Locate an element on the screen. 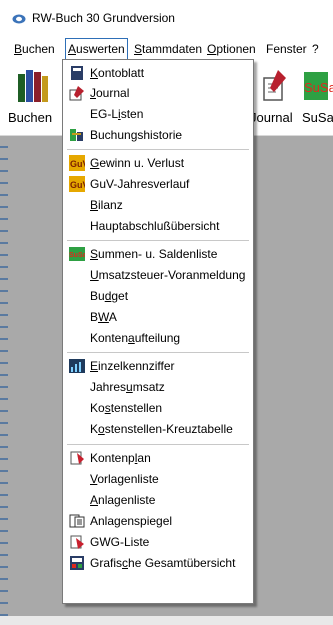 Image resolution: width=333 pixels, height=625 pixels. anlagenspiegel-icon is located at coordinates (77, 521).